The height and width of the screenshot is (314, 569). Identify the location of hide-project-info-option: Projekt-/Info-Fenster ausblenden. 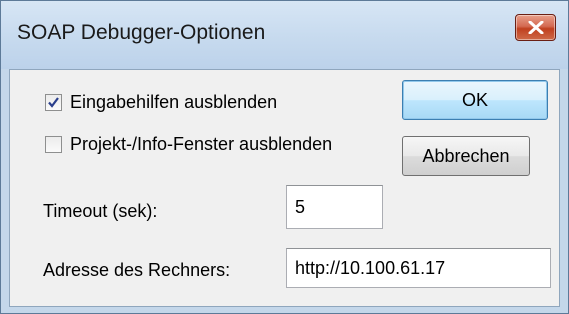
(188, 144).